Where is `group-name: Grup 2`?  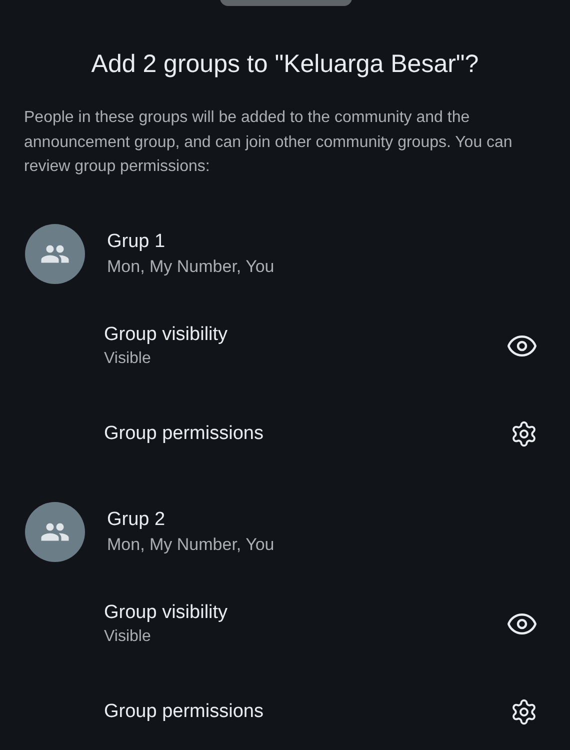
group-name: Grup 2 is located at coordinates (136, 520).